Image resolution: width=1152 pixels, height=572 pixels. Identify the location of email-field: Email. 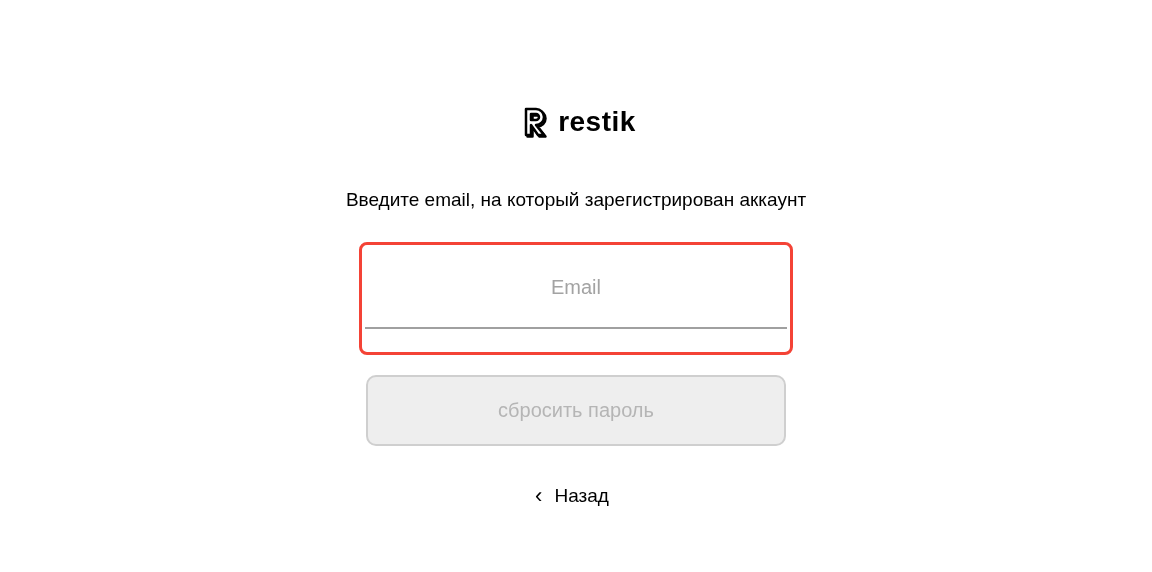
(576, 298).